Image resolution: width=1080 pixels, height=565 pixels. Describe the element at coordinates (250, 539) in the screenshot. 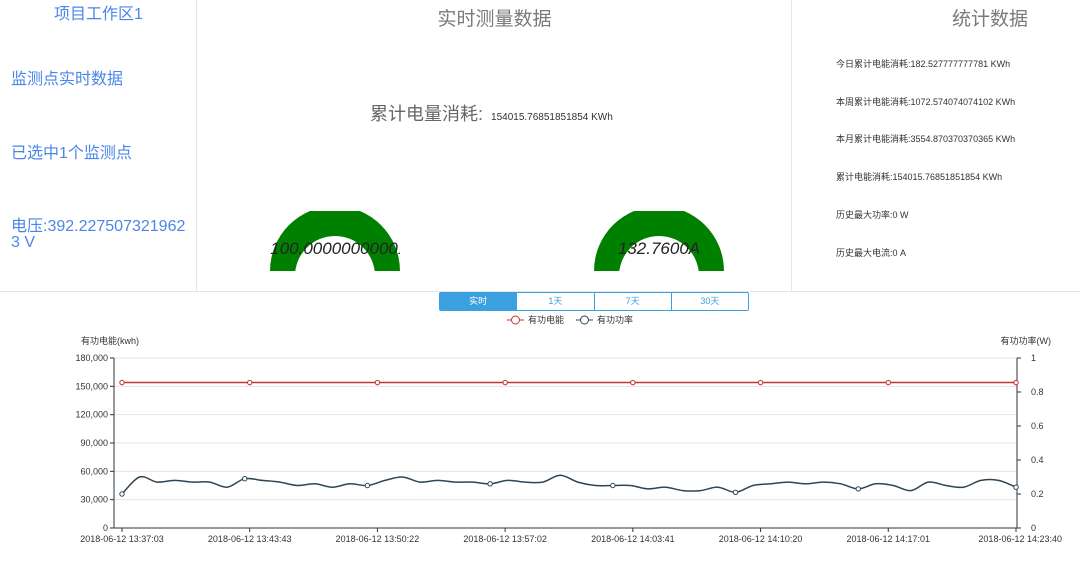

I see `x-tick-label: 2018-06-12 13:43:43` at that location.